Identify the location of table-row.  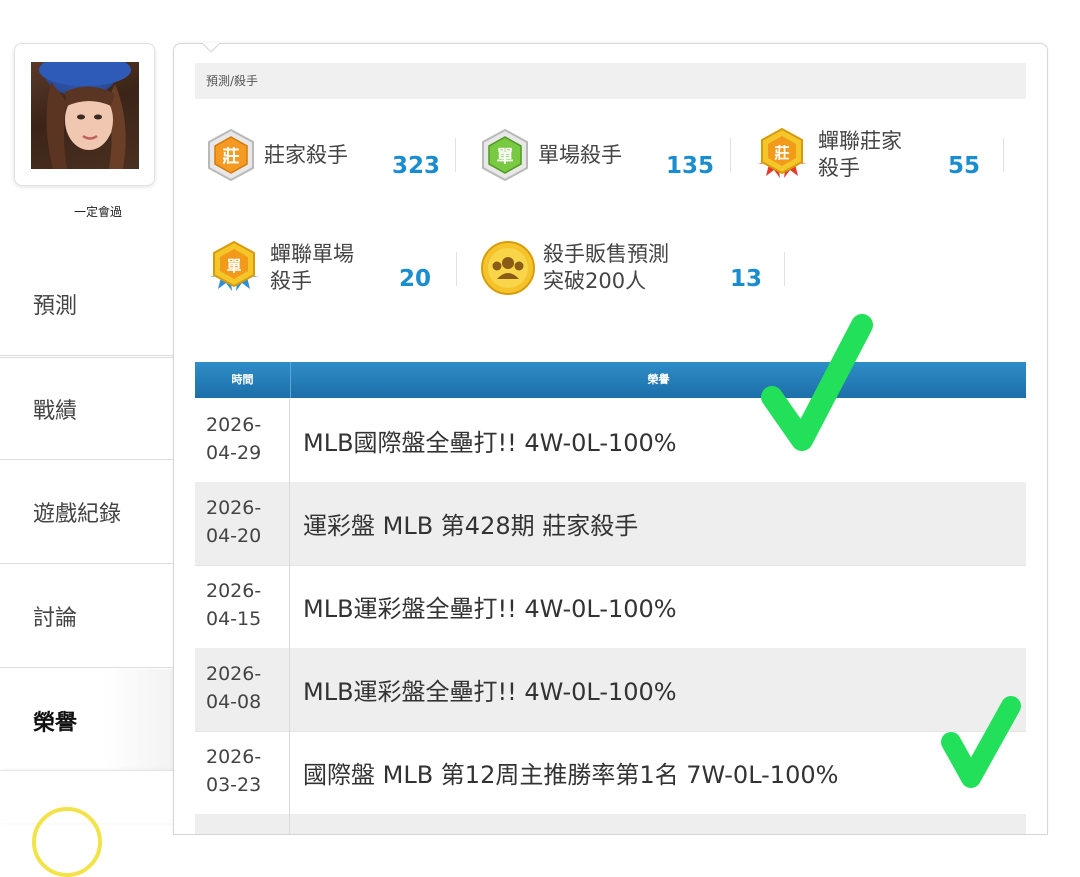
(610, 824).